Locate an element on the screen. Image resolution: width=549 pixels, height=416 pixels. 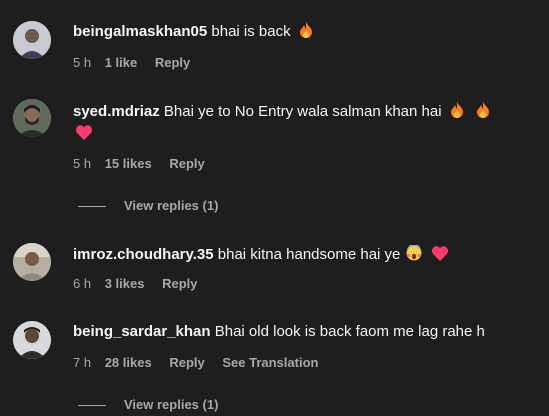
comment-username: beingalmaskhan05 is located at coordinates (140, 31).